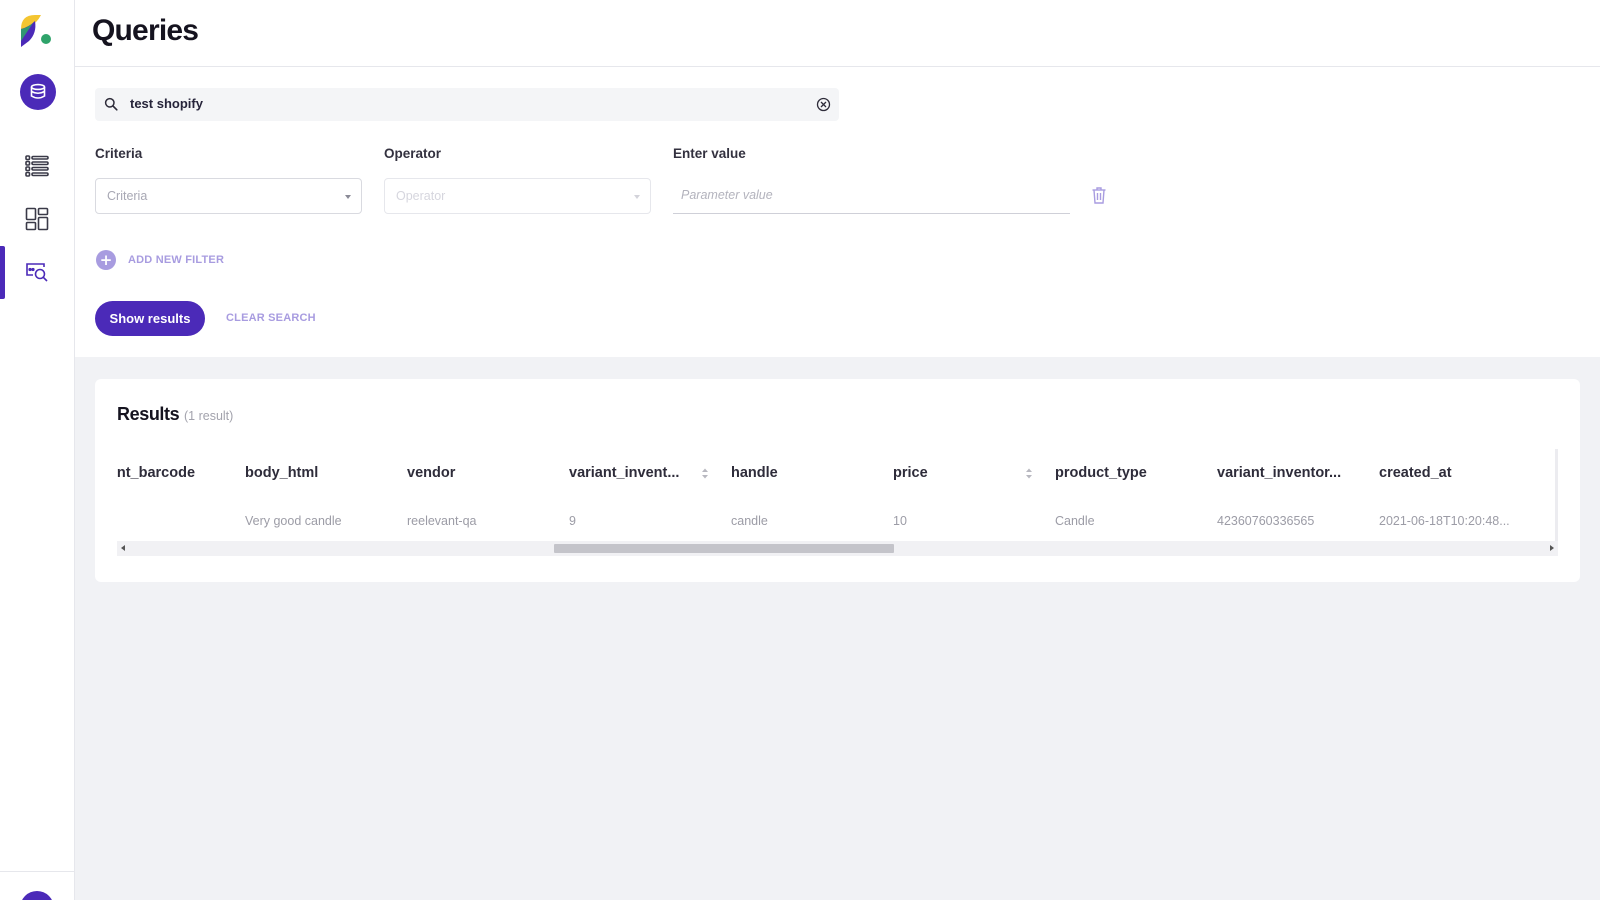 The image size is (1600, 900). I want to click on table-cell: 42360760336565, so click(1266, 521).